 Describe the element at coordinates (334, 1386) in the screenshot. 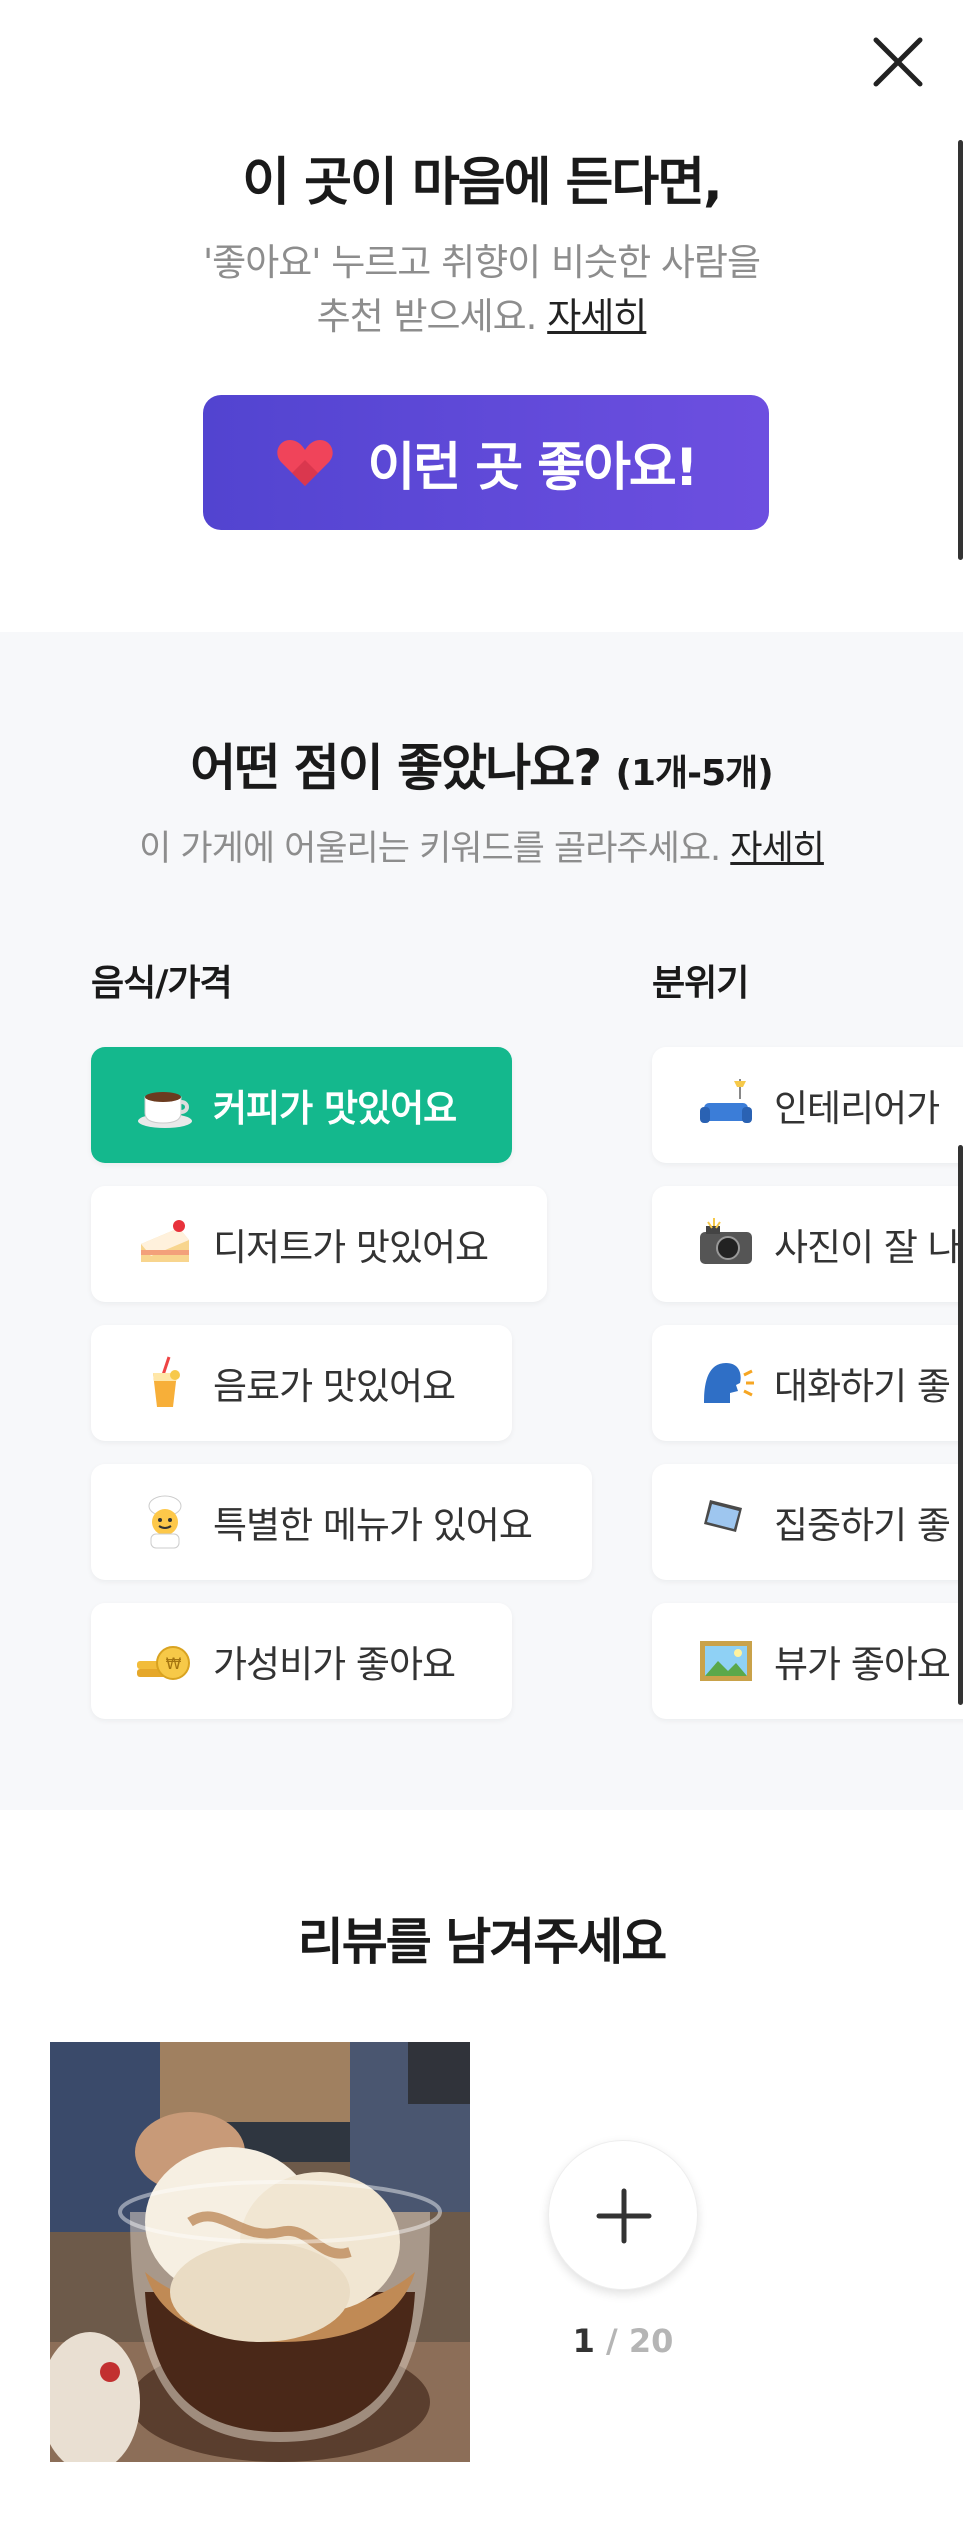

I see `keyword-chip-label: 음료가 맛있어요` at that location.